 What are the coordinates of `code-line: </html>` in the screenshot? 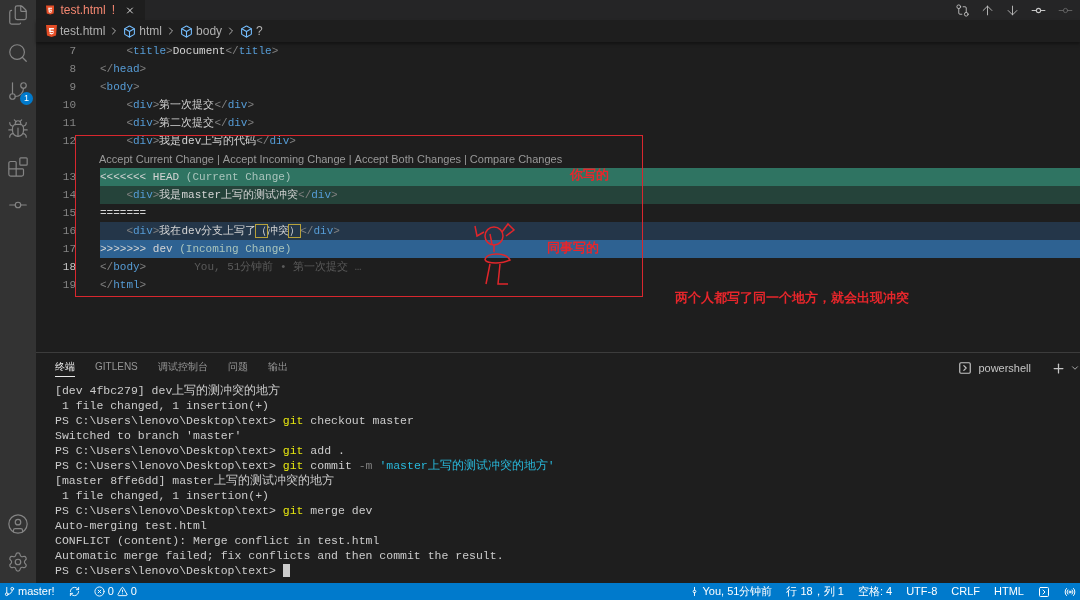 It's located at (123, 285).